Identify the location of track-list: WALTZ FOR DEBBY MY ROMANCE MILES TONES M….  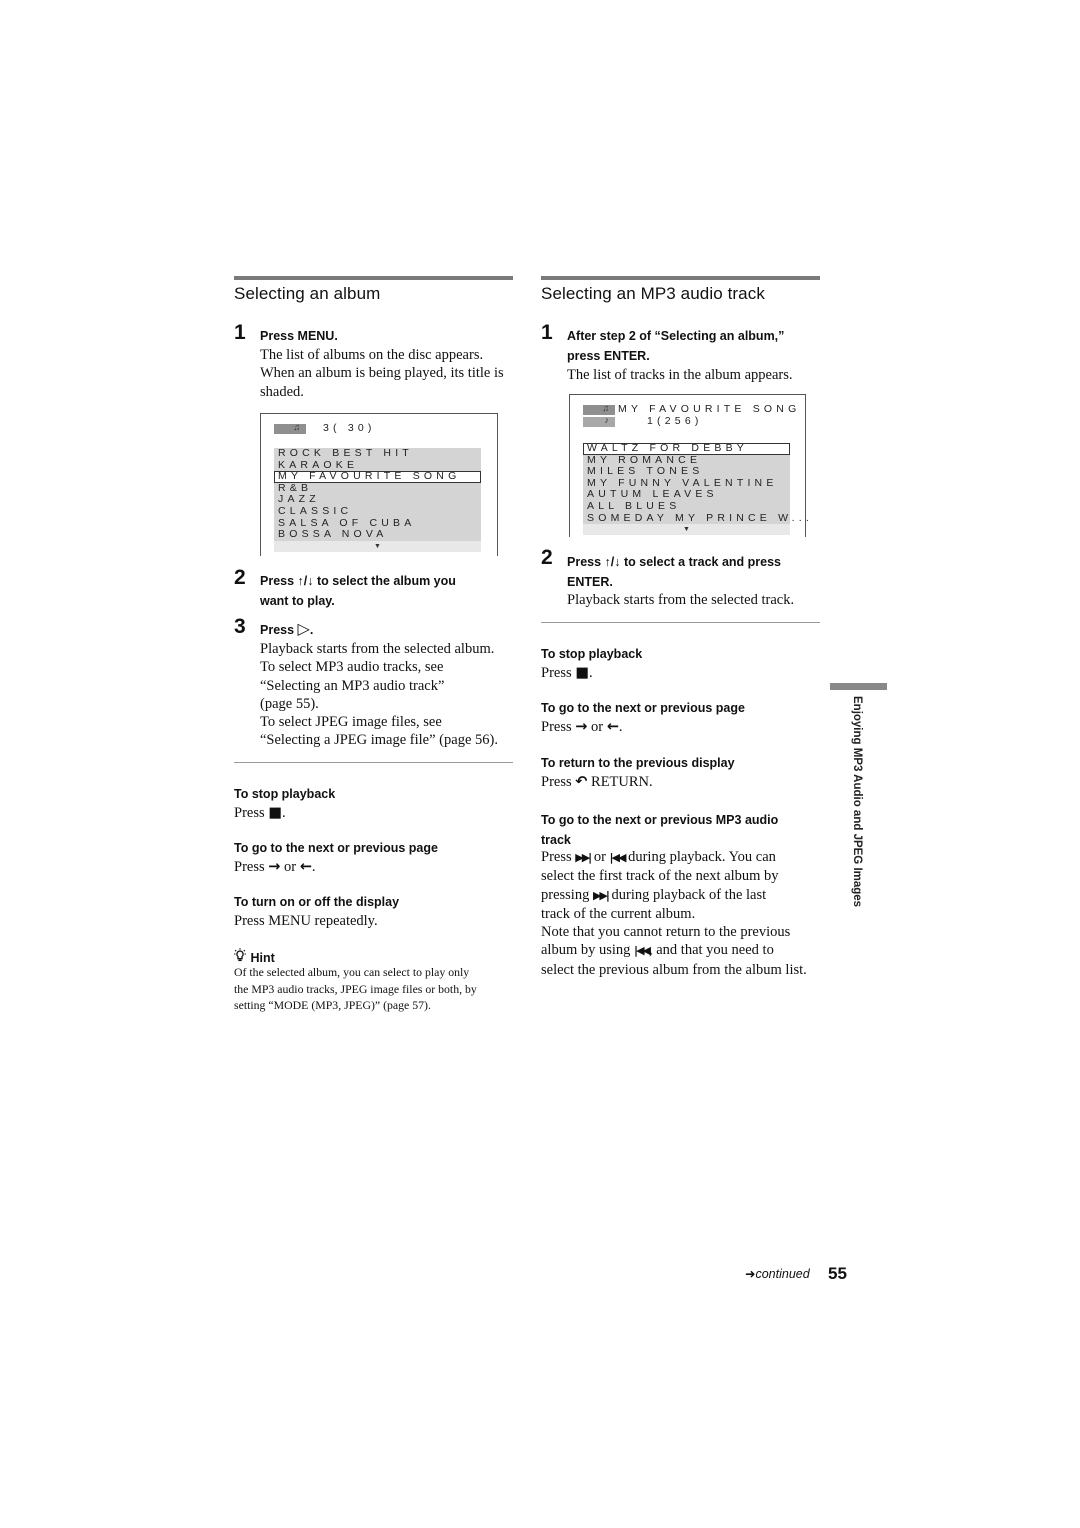
(696, 483).